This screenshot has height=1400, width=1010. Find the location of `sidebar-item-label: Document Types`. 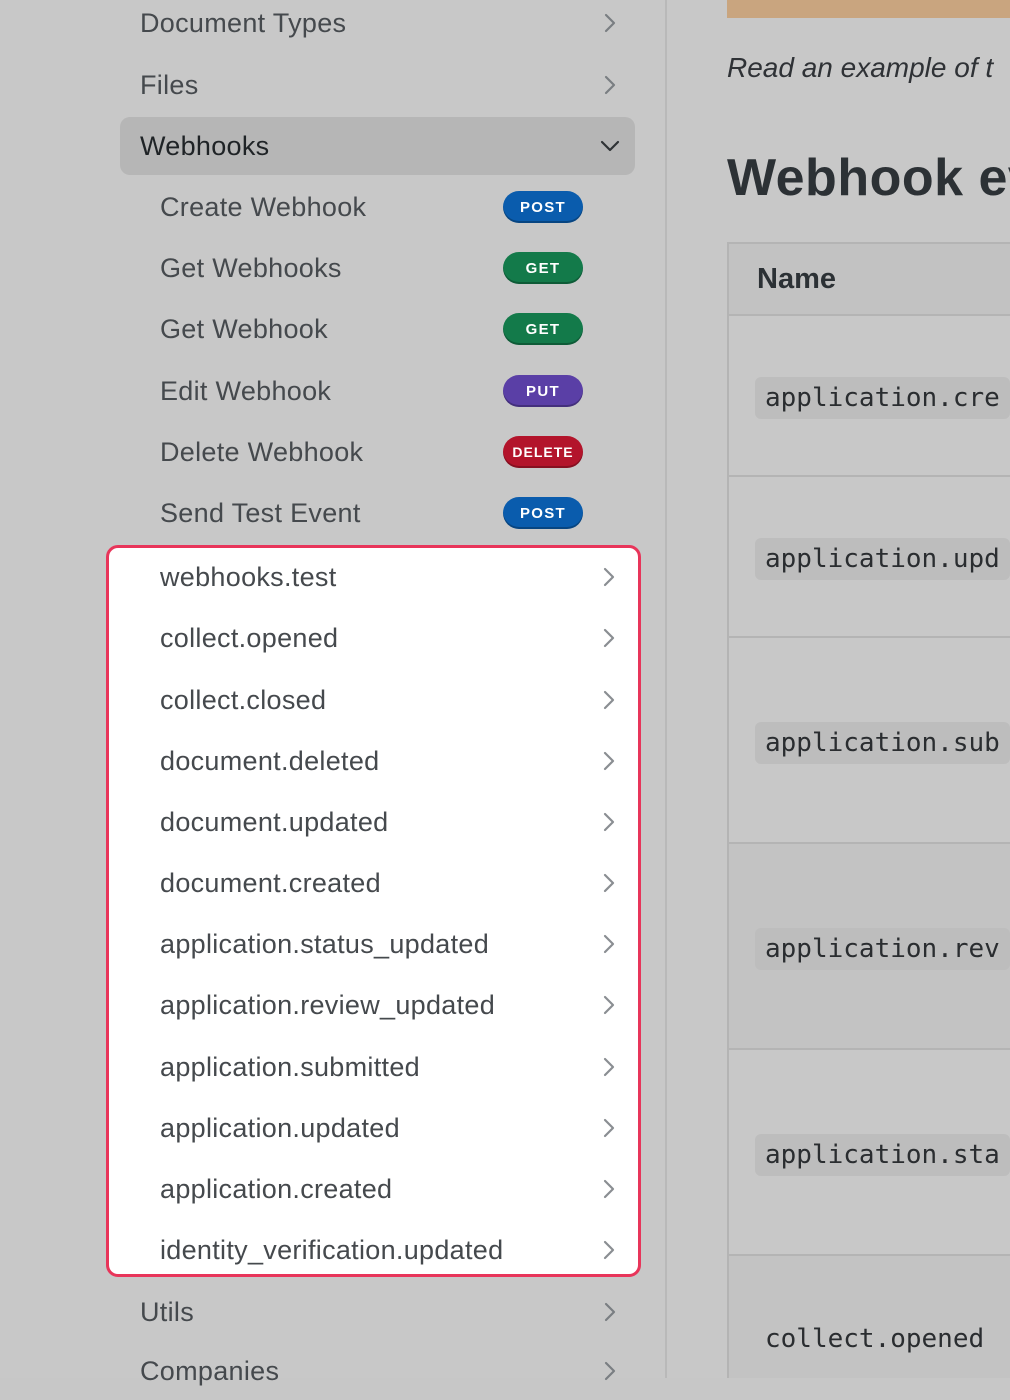

sidebar-item-label: Document Types is located at coordinates (243, 22).